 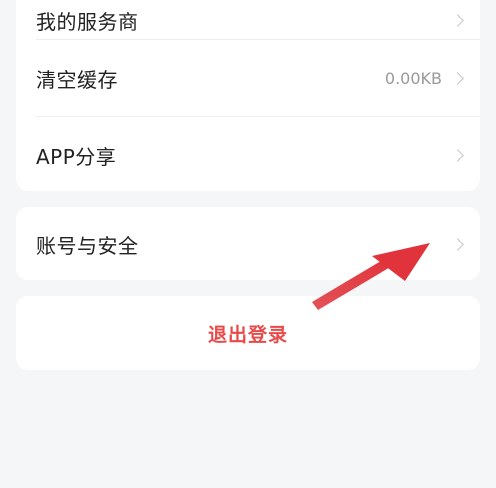 I want to click on account-security-card: 账号与安全, so click(x=248, y=243).